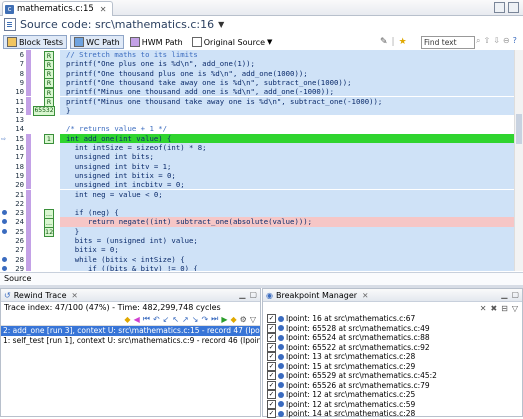 The height and width of the screenshot is (419, 523). What do you see at coordinates (146, 319) in the screenshot?
I see `rewind-start-icon: ⏮` at bounding box center [146, 319].